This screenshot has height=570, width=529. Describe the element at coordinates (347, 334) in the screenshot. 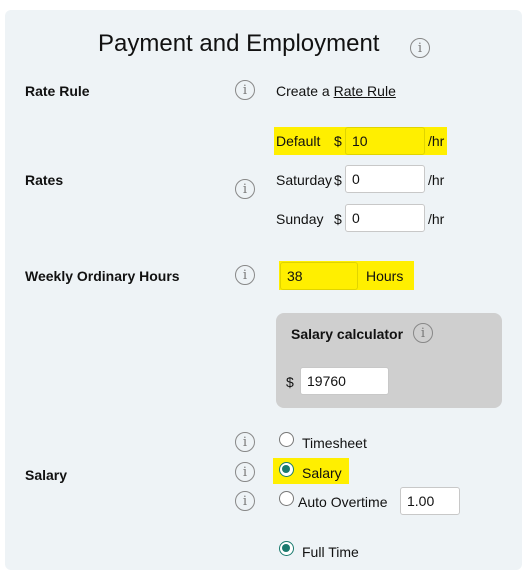

I see `salary-calculator-title: Salary calculator` at that location.